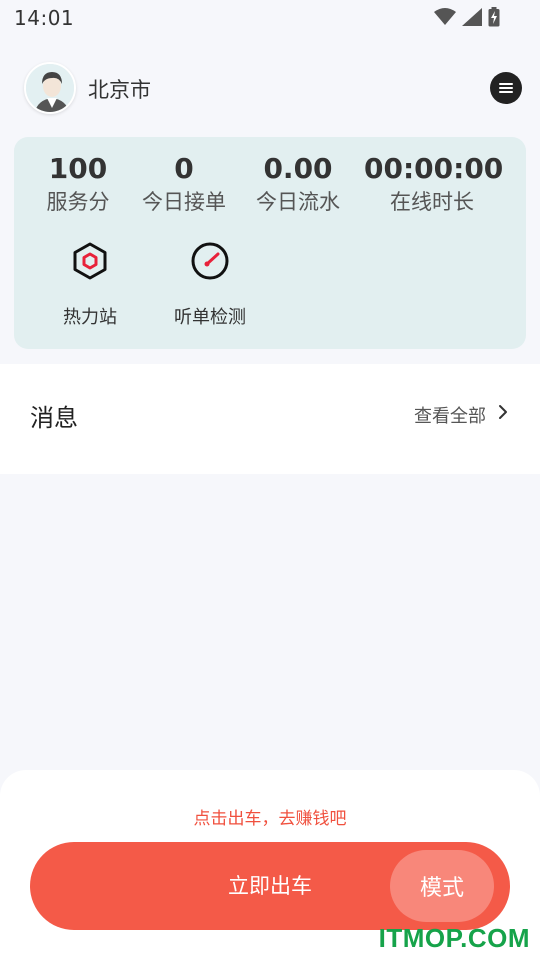  I want to click on stat-today-income: 0.00 今日流水, so click(298, 184).